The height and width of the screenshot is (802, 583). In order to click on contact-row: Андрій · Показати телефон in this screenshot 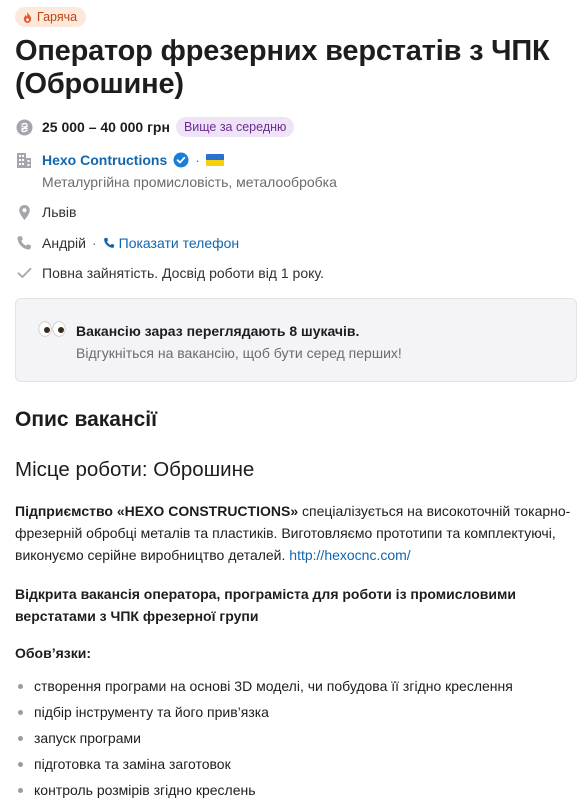, I will do `click(127, 243)`.